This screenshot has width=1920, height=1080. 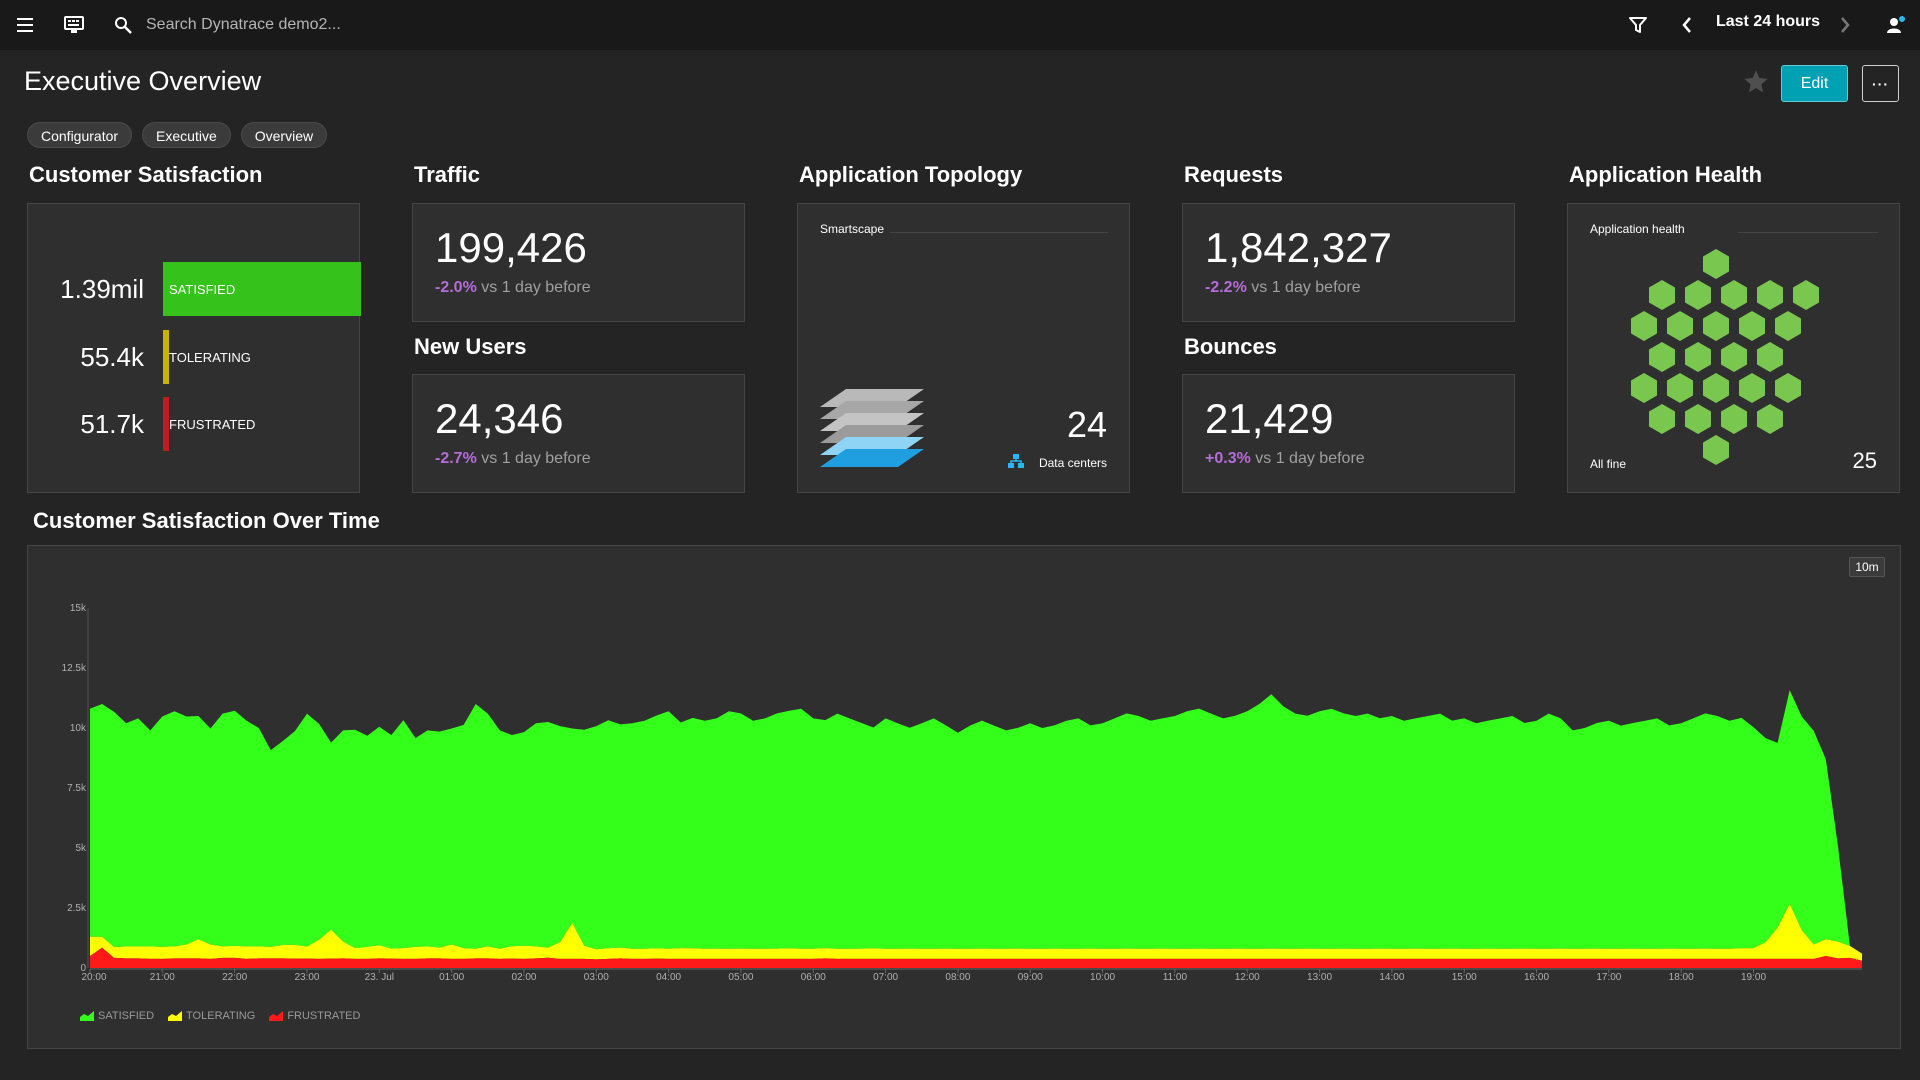 What do you see at coordinates (1030, 977) in the screenshot?
I see `x-tick-label: 09:00` at bounding box center [1030, 977].